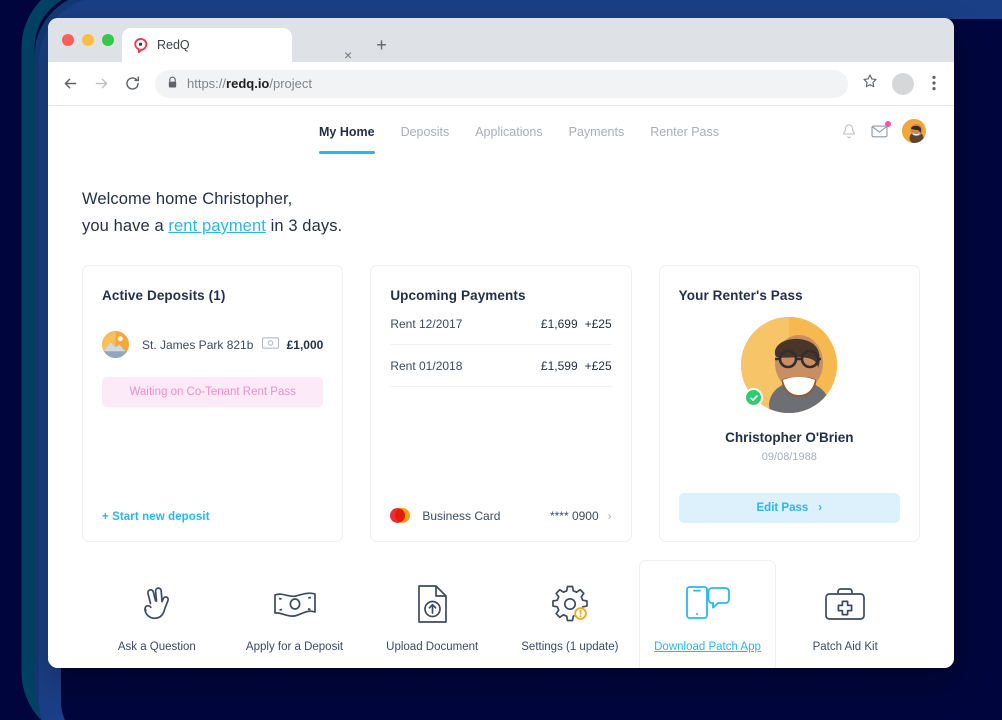 This screenshot has width=1002, height=720. Describe the element at coordinates (461, 515) in the screenshot. I see `payment-card-name: Business Card` at that location.